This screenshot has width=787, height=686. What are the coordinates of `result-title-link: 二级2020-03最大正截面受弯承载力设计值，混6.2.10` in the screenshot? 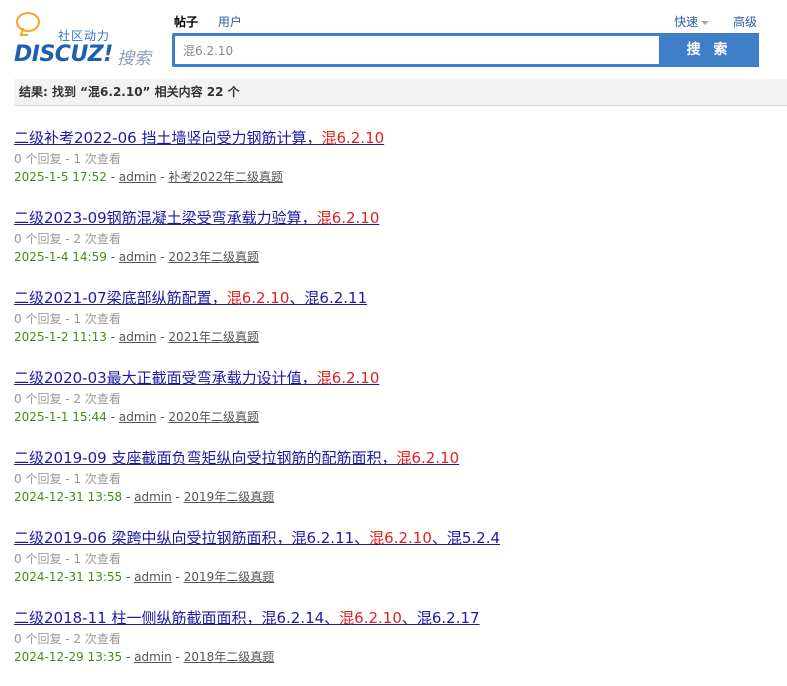 It's located at (399, 378).